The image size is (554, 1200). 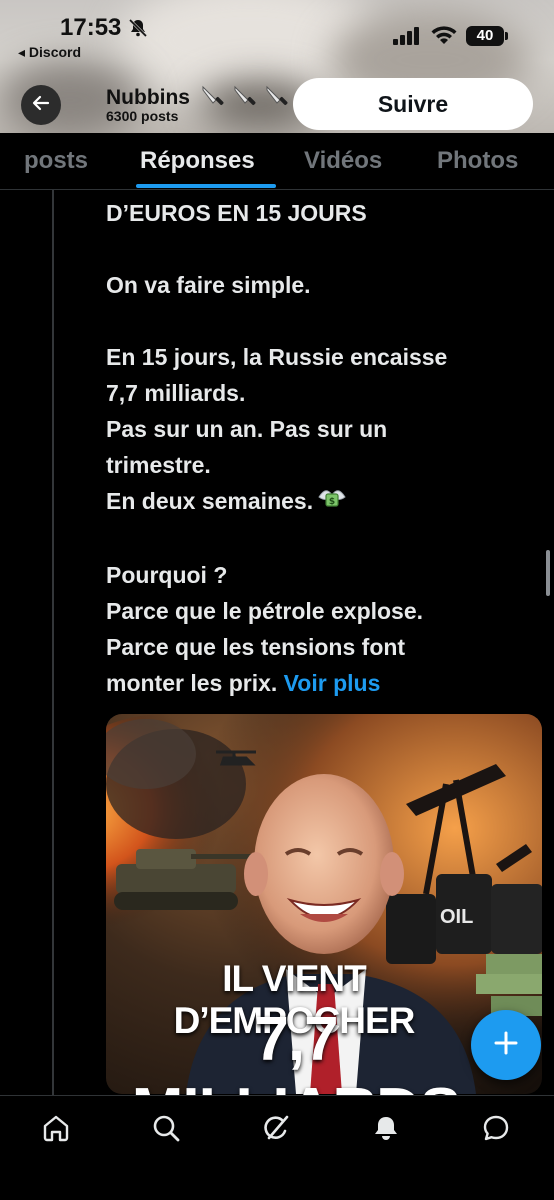 What do you see at coordinates (413, 104) in the screenshot?
I see `follow-button: Suivre` at bounding box center [413, 104].